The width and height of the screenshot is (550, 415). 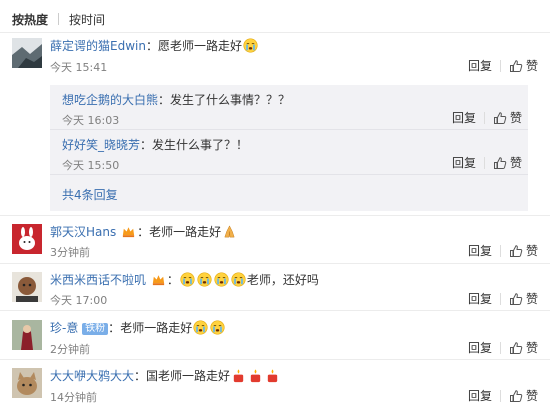 I want to click on comment-time: 今天 15:41, so click(x=79, y=67).